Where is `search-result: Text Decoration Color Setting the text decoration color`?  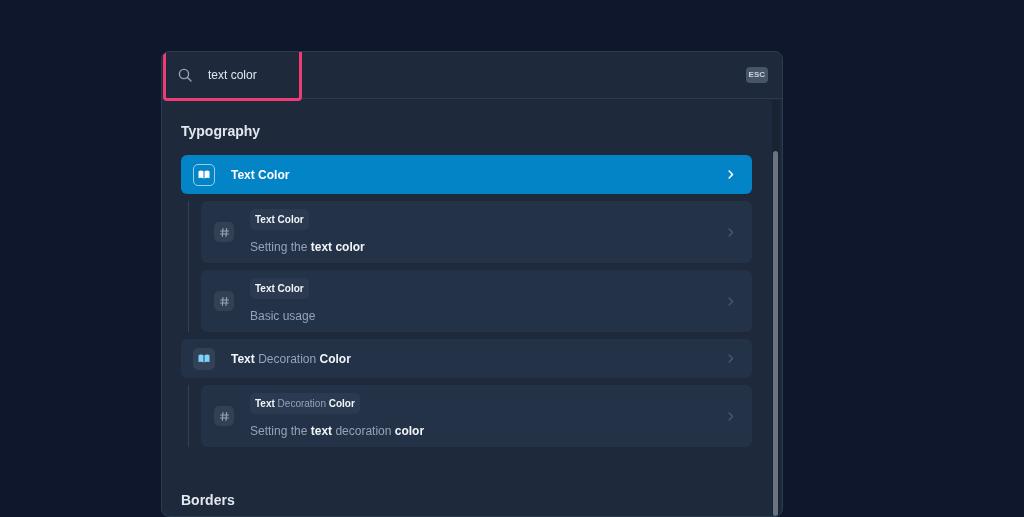 search-result: Text Decoration Color Setting the text decoration color is located at coordinates (476, 416).